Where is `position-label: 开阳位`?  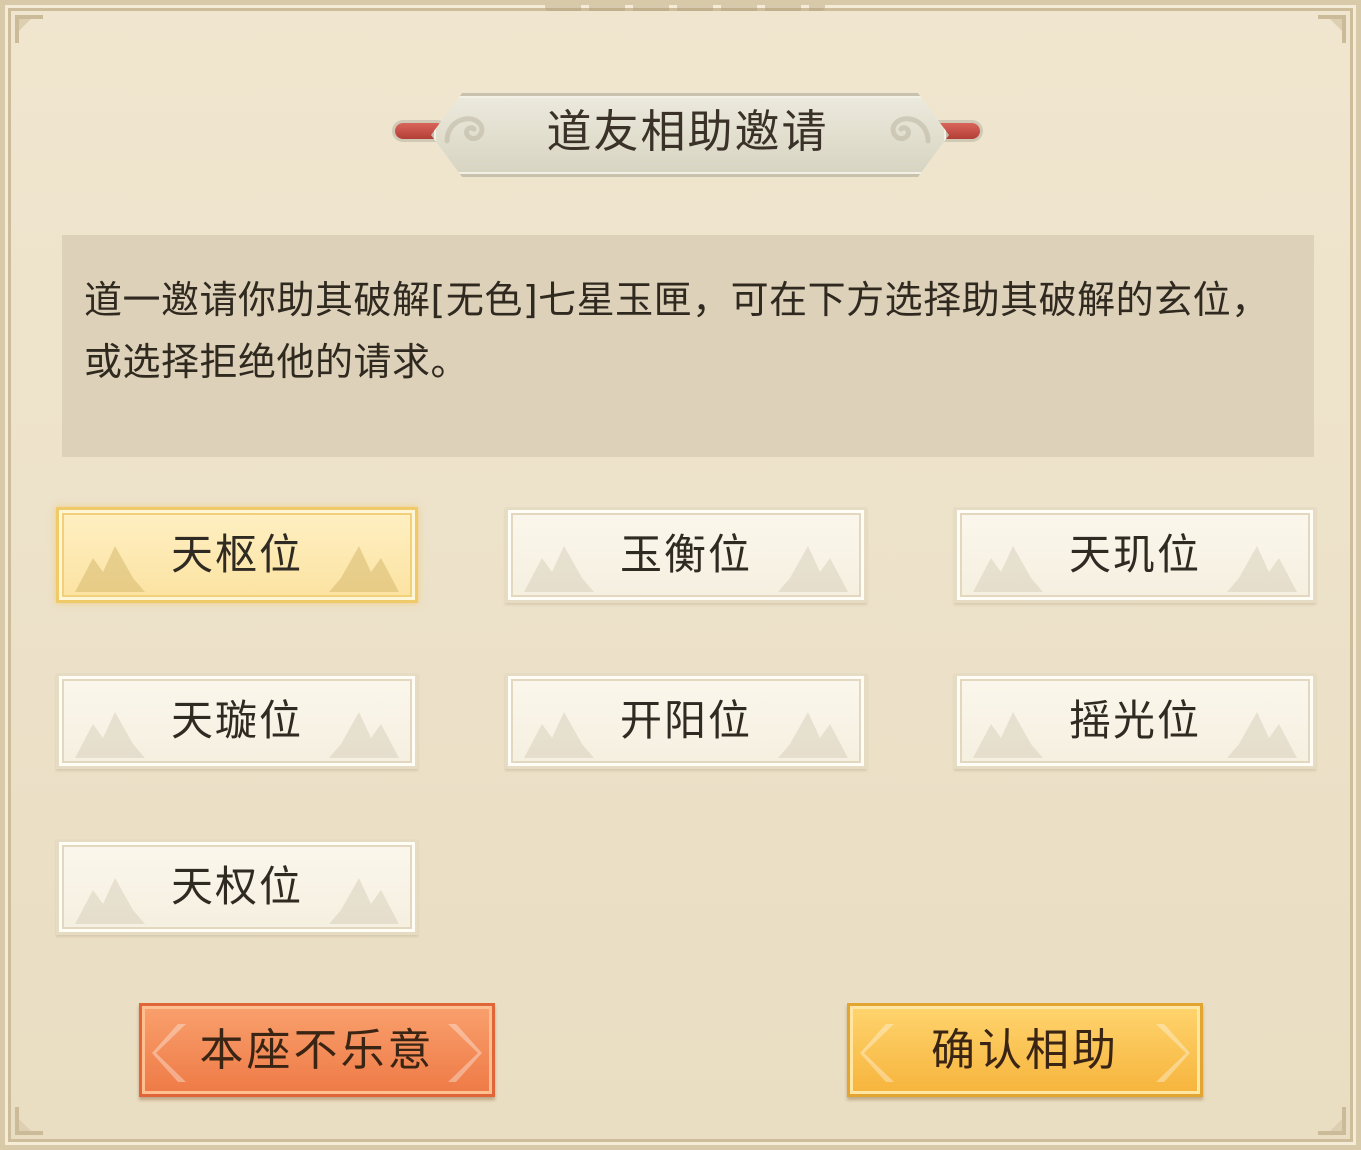 position-label: 开阳位 is located at coordinates (685, 720).